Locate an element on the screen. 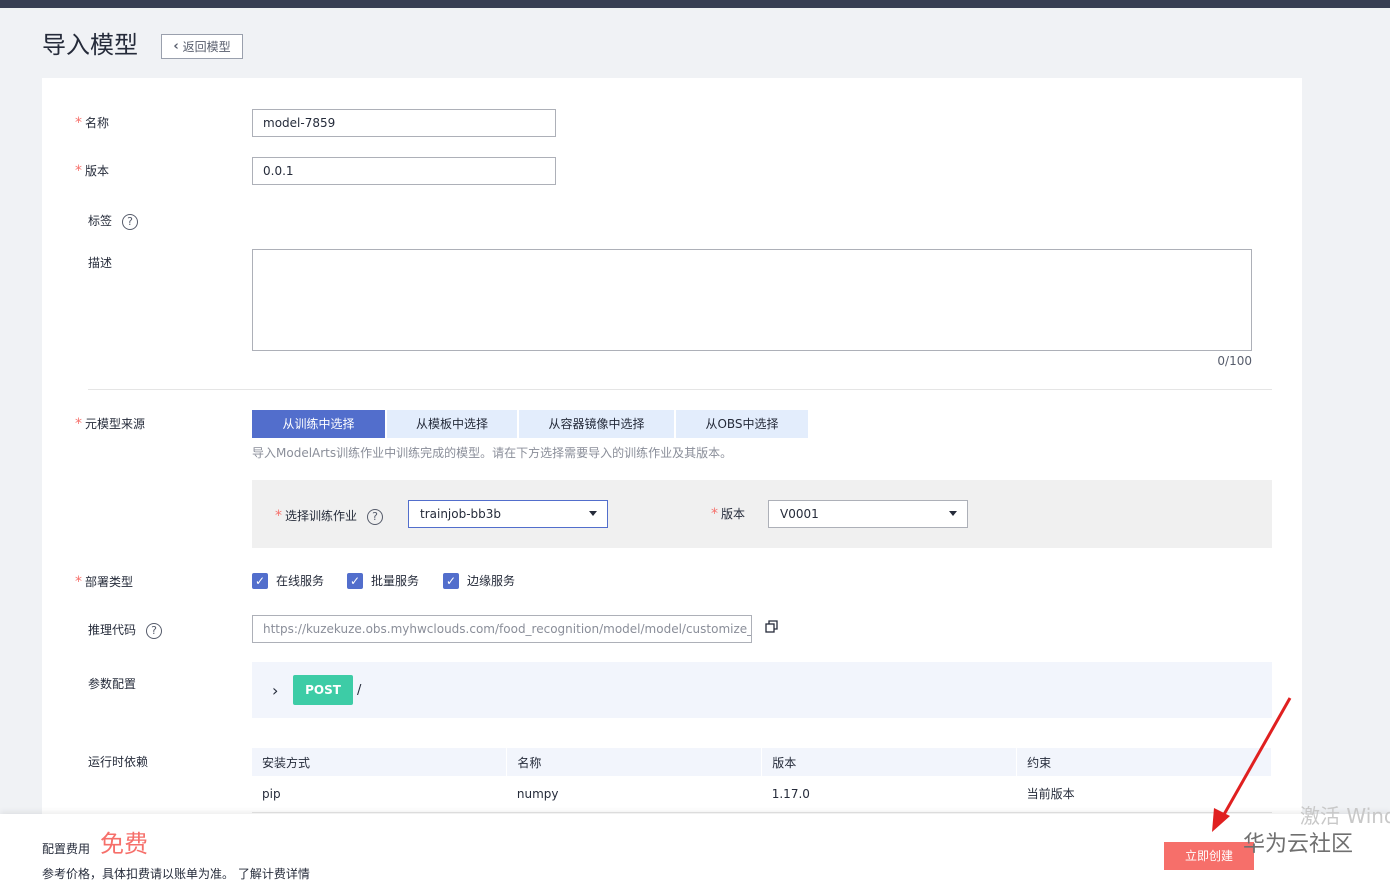  desc-label: 描述 is located at coordinates (100, 263).